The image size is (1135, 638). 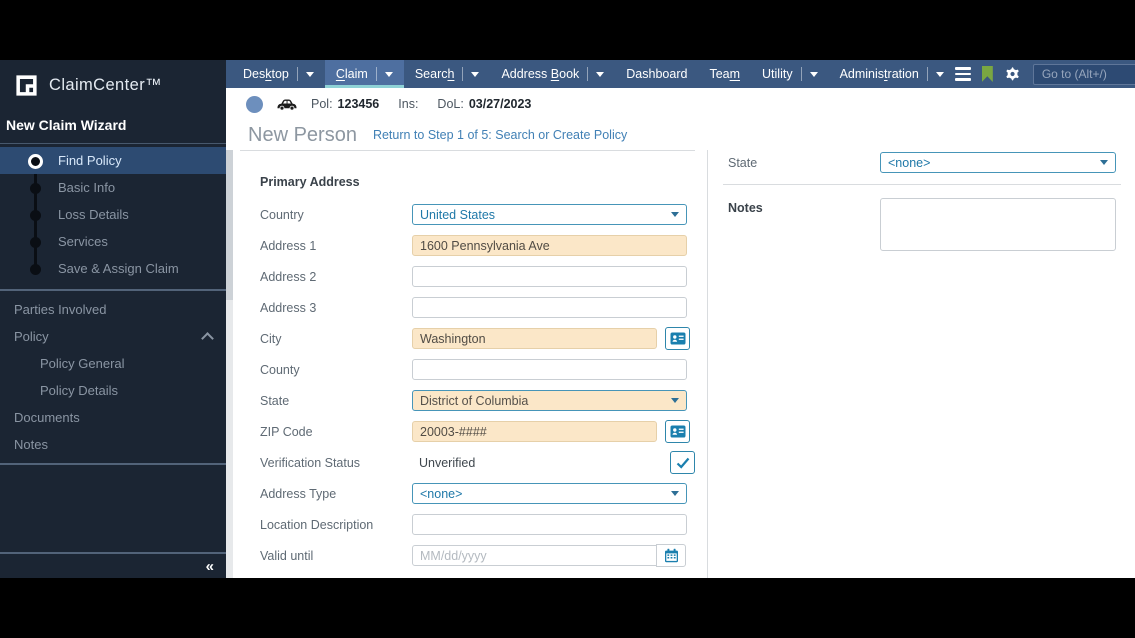 I want to click on county-input, so click(x=549, y=369).